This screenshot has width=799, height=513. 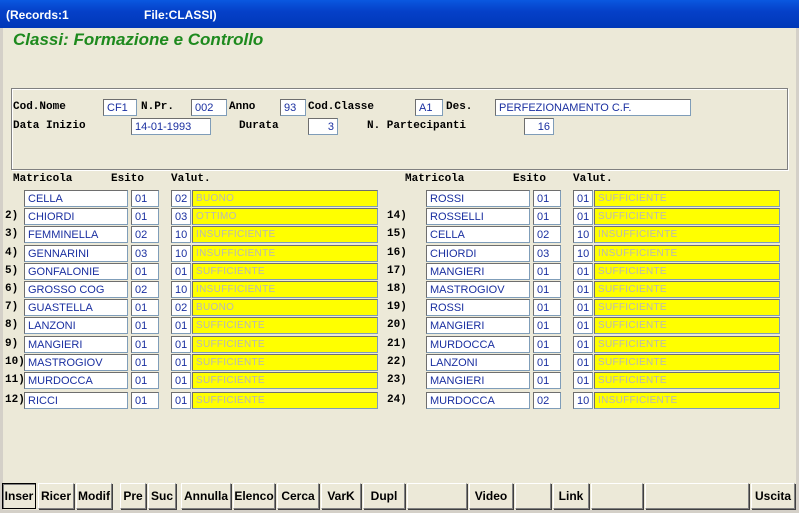 I want to click on dupl-button: Dupl, so click(x=384, y=496).